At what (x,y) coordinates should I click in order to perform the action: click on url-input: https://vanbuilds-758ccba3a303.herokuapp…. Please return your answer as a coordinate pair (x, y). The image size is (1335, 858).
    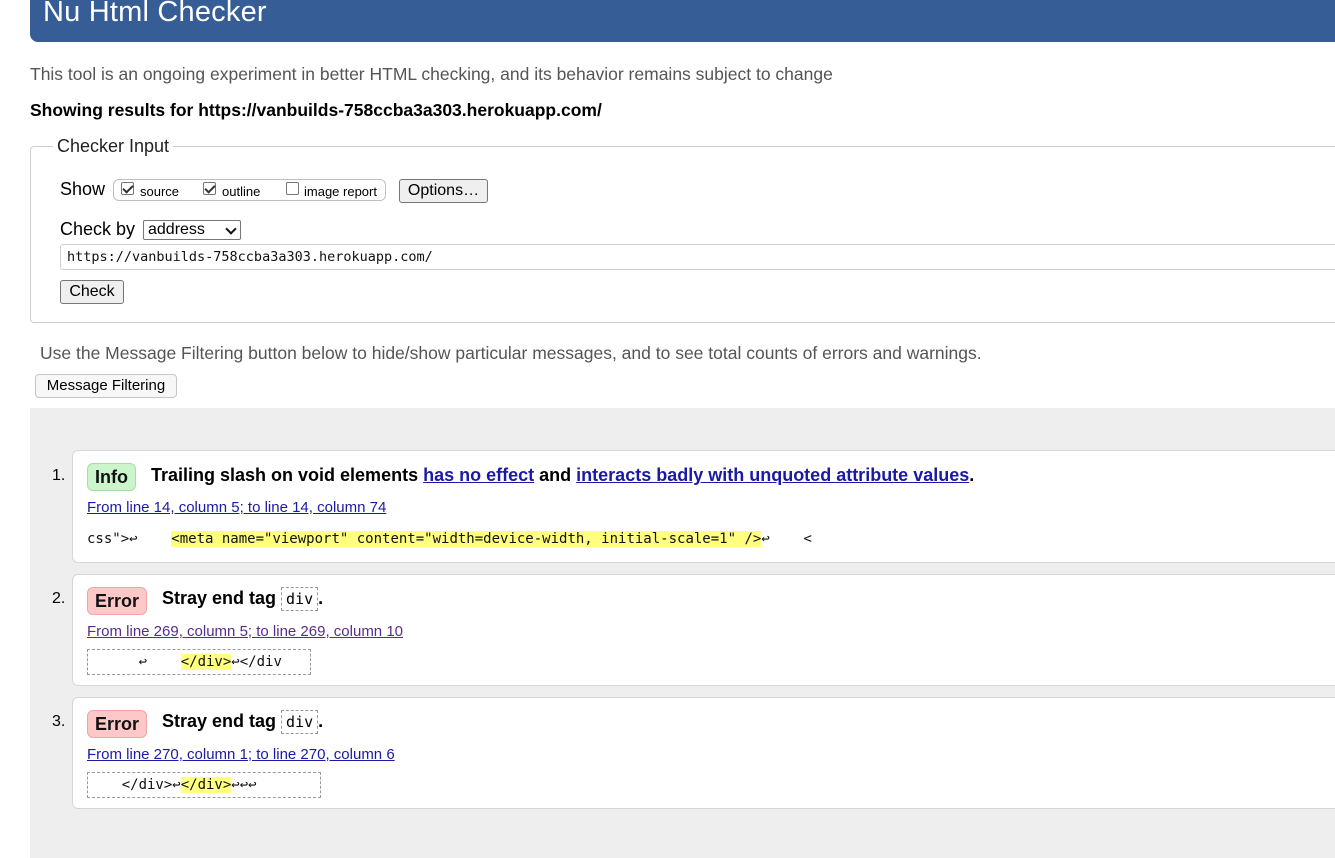
    Looking at the image, I should click on (697, 257).